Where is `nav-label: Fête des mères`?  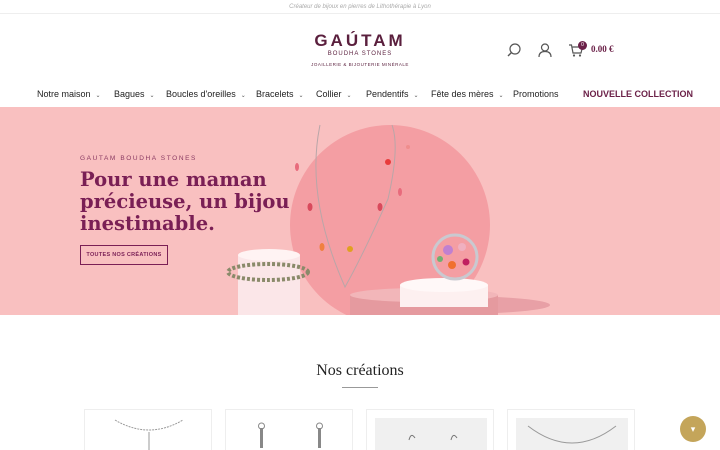
nav-label: Fête des mères is located at coordinates (462, 94).